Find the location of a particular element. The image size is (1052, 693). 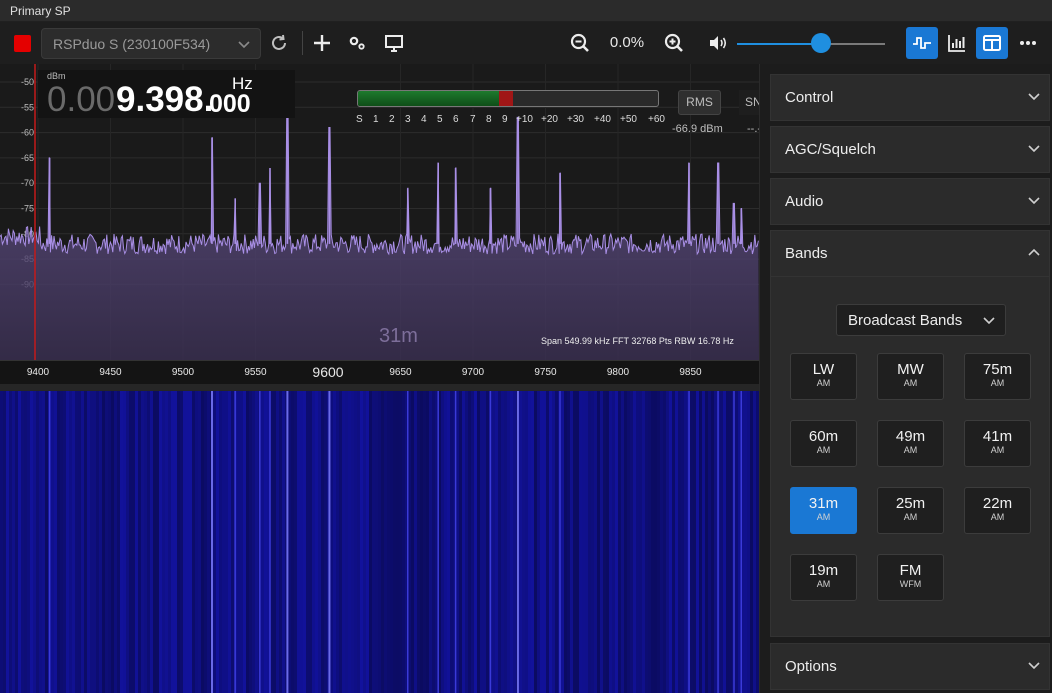

add-icon is located at coordinates (322, 43).